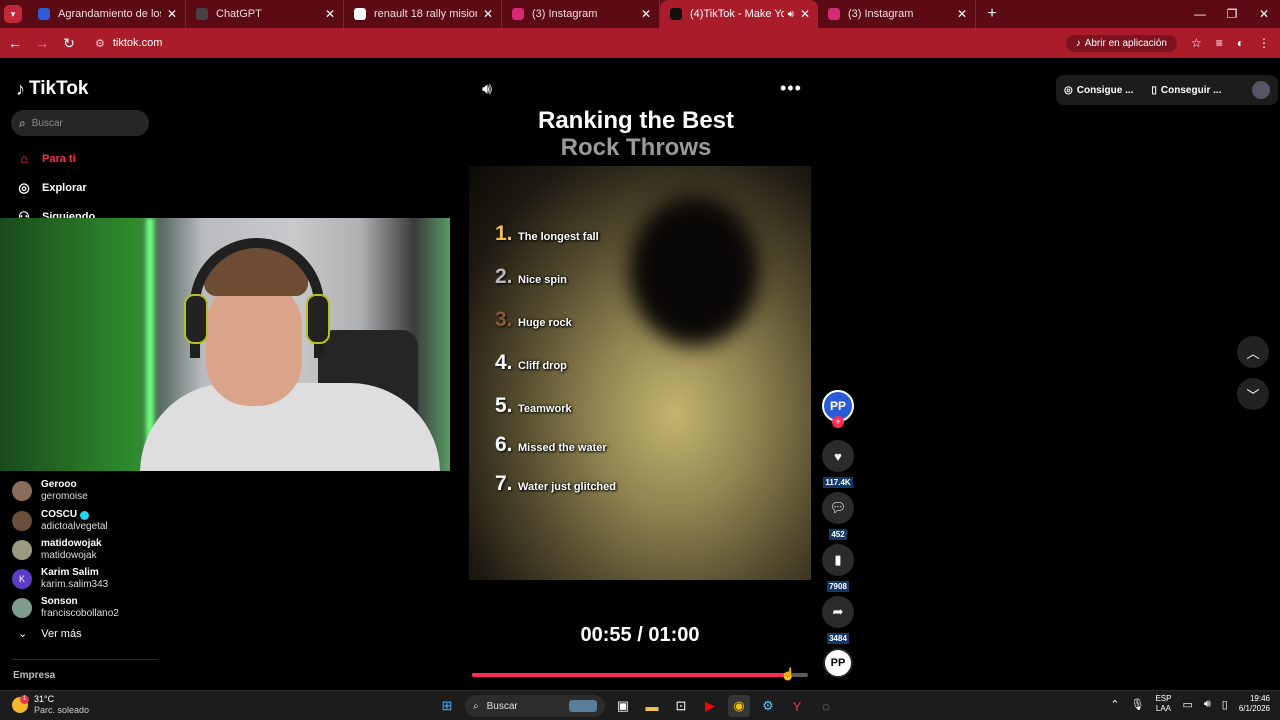 This screenshot has height=720, width=1280. Describe the element at coordinates (838, 482) in the screenshot. I see `like-count: 117.4K` at that location.